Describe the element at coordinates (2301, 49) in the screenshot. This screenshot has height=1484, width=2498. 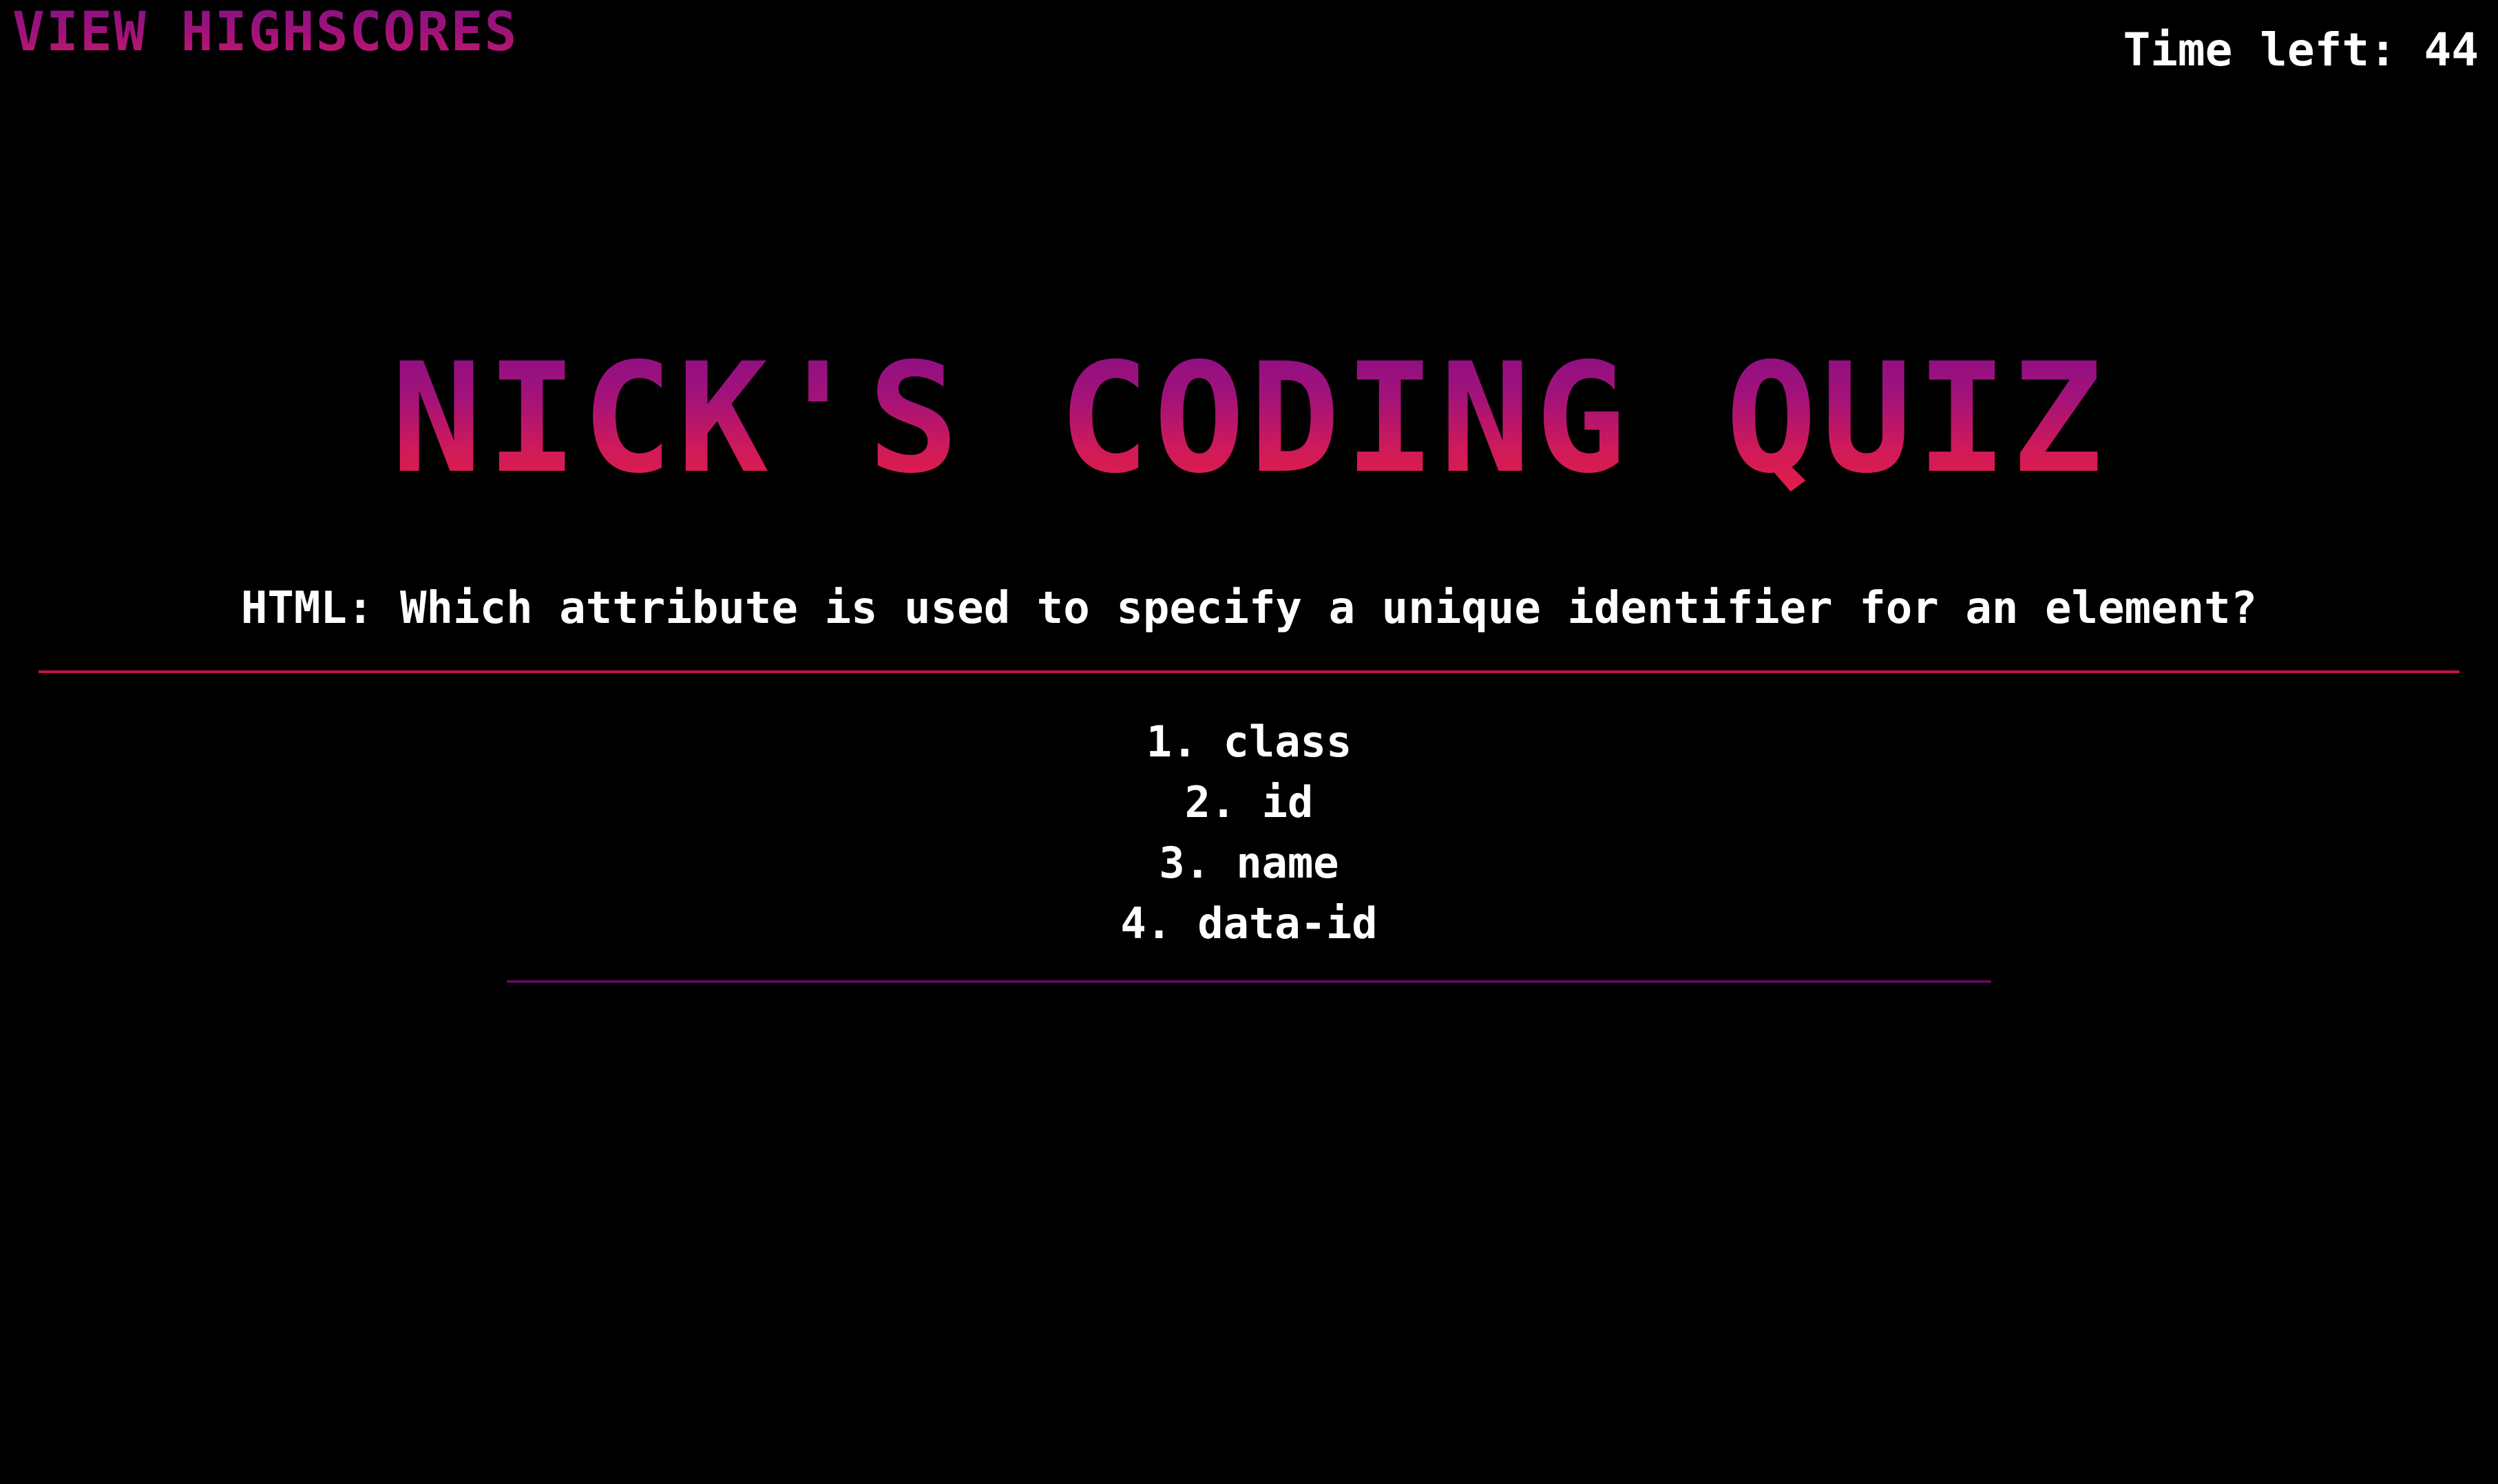
I see `timer-display: Time left: 44` at that location.